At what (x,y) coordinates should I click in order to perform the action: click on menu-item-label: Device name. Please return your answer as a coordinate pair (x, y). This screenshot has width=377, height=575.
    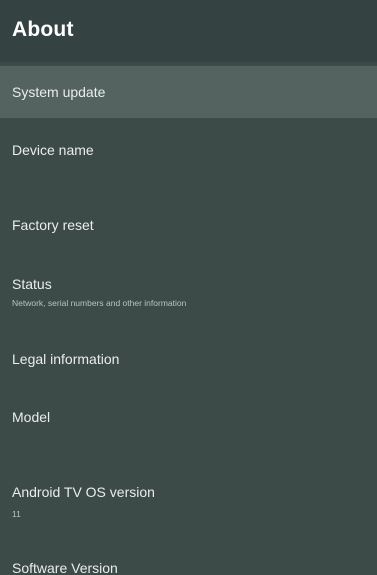
    Looking at the image, I should click on (53, 150).